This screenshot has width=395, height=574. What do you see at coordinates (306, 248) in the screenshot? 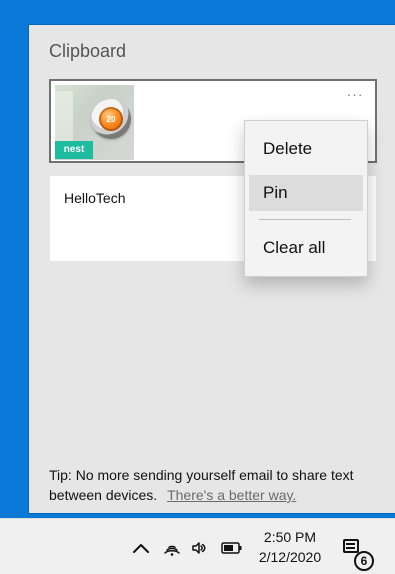
I see `menu-item-clear-all: Clear all` at bounding box center [306, 248].